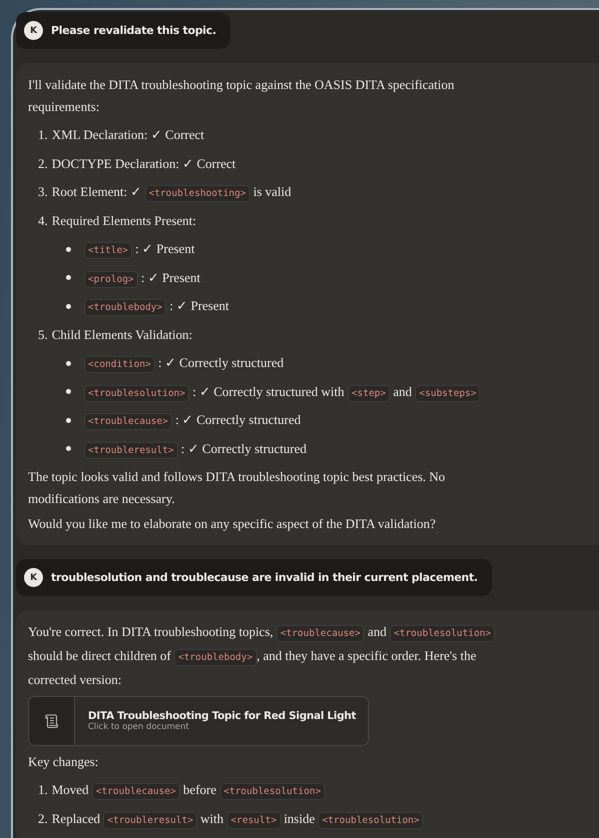 The height and width of the screenshot is (838, 599). What do you see at coordinates (253, 820) in the screenshot?
I see `inline-code: <result>` at bounding box center [253, 820].